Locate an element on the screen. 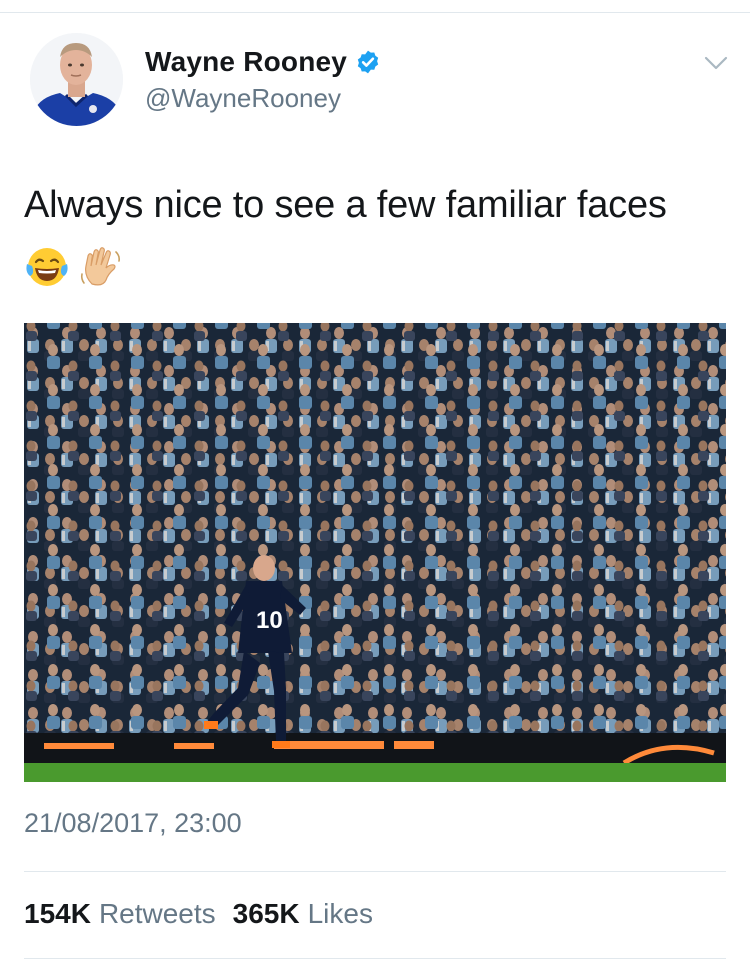 Image resolution: width=750 pixels, height=961 pixels. author-handle: @WayneRooney is located at coordinates (243, 98).